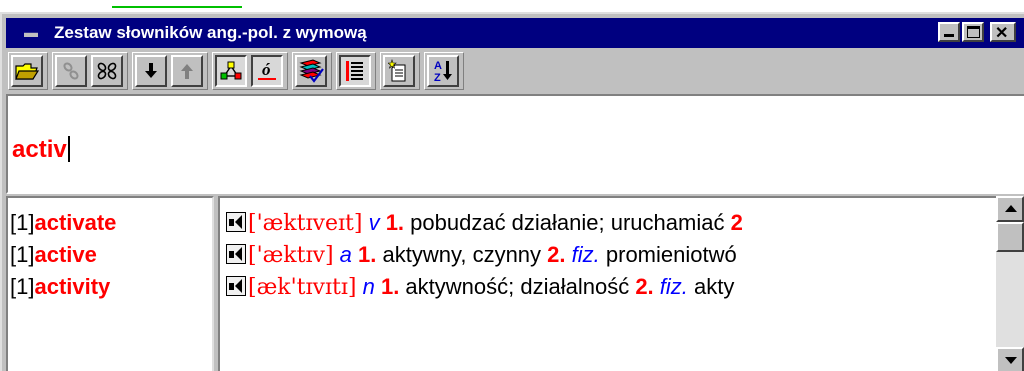  Describe the element at coordinates (711, 286) in the screenshot. I see `definition-text: akty` at that location.